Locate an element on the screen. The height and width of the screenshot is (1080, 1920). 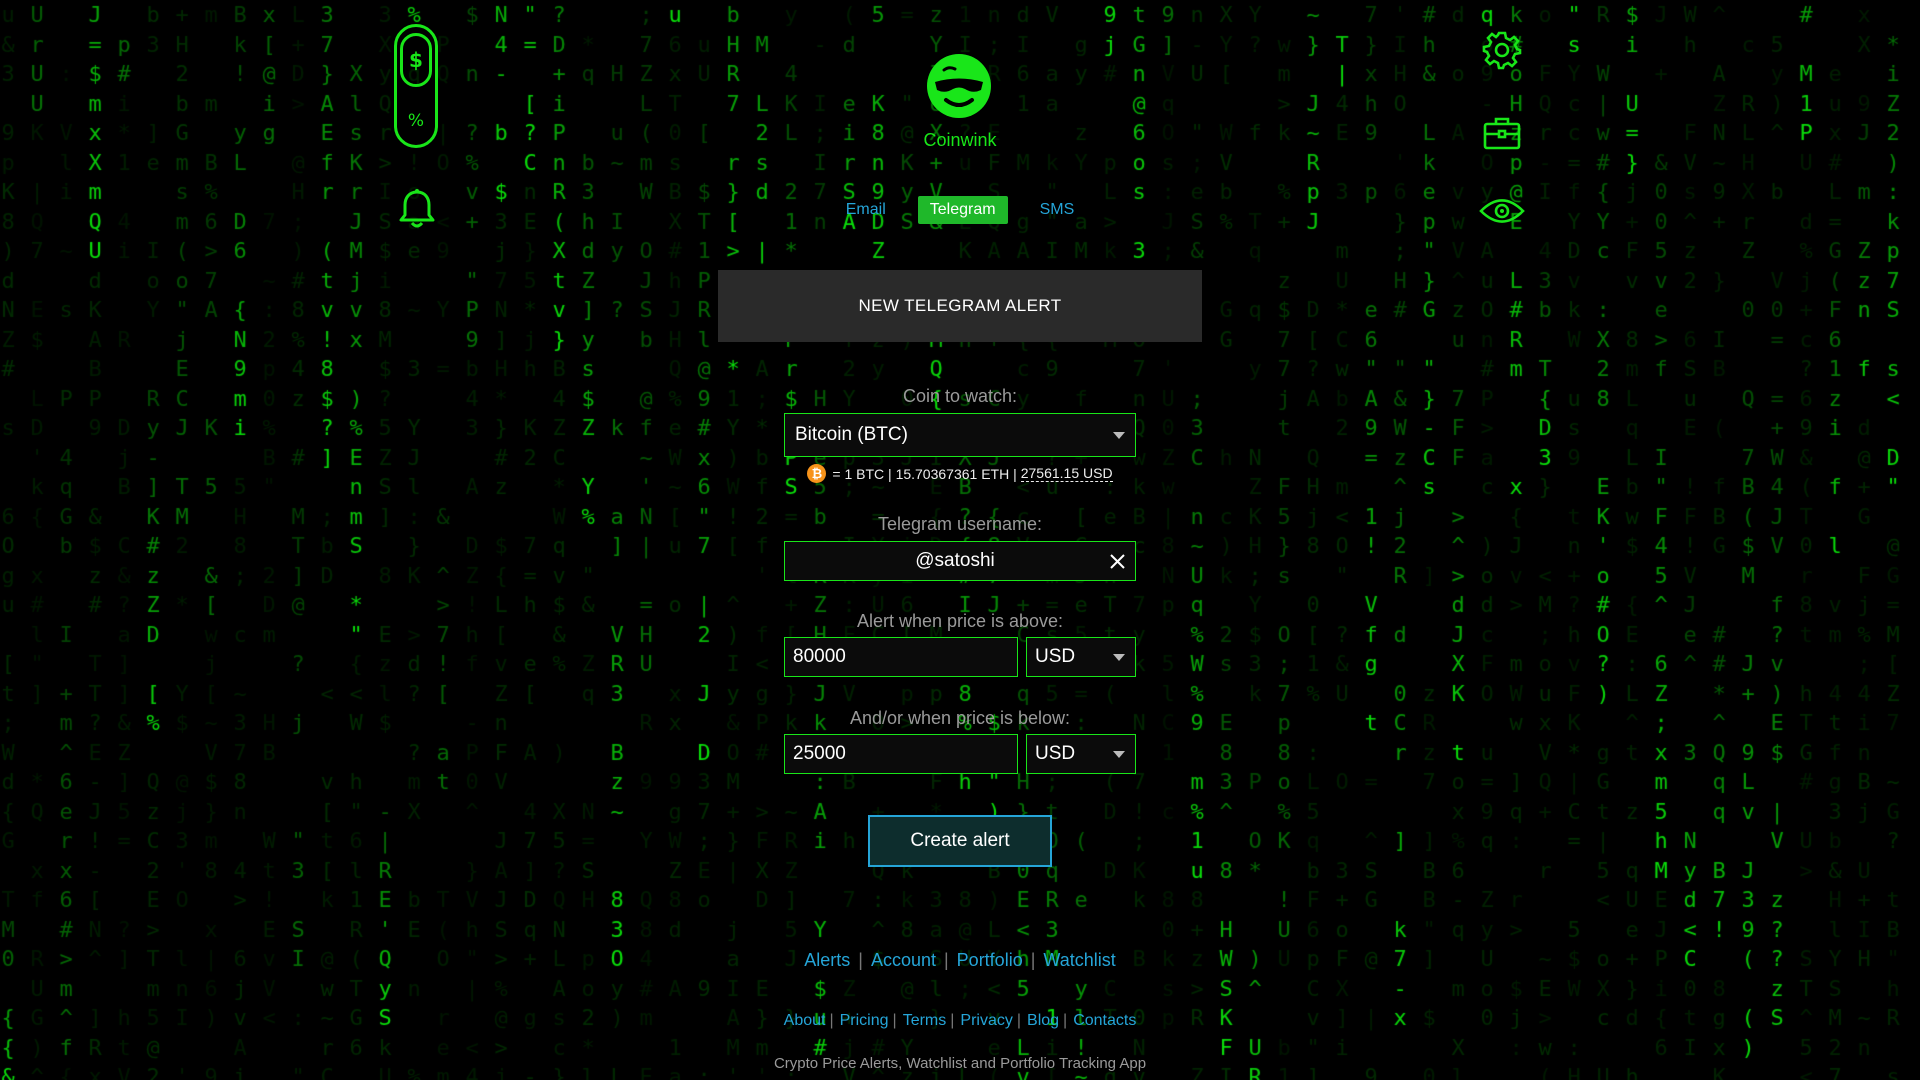
alert-type-tabs: Email Telegram SMS is located at coordinates (960, 210).